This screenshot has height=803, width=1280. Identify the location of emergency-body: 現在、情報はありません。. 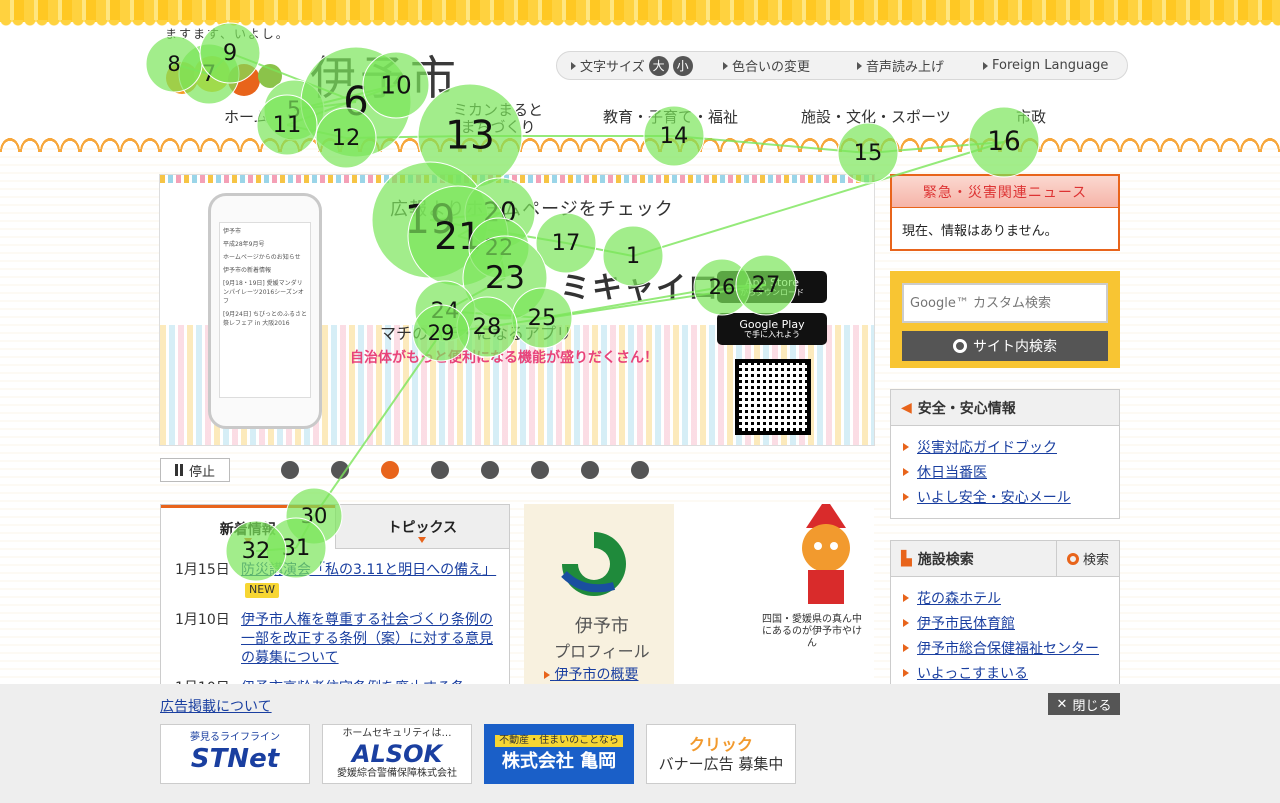
(980, 231).